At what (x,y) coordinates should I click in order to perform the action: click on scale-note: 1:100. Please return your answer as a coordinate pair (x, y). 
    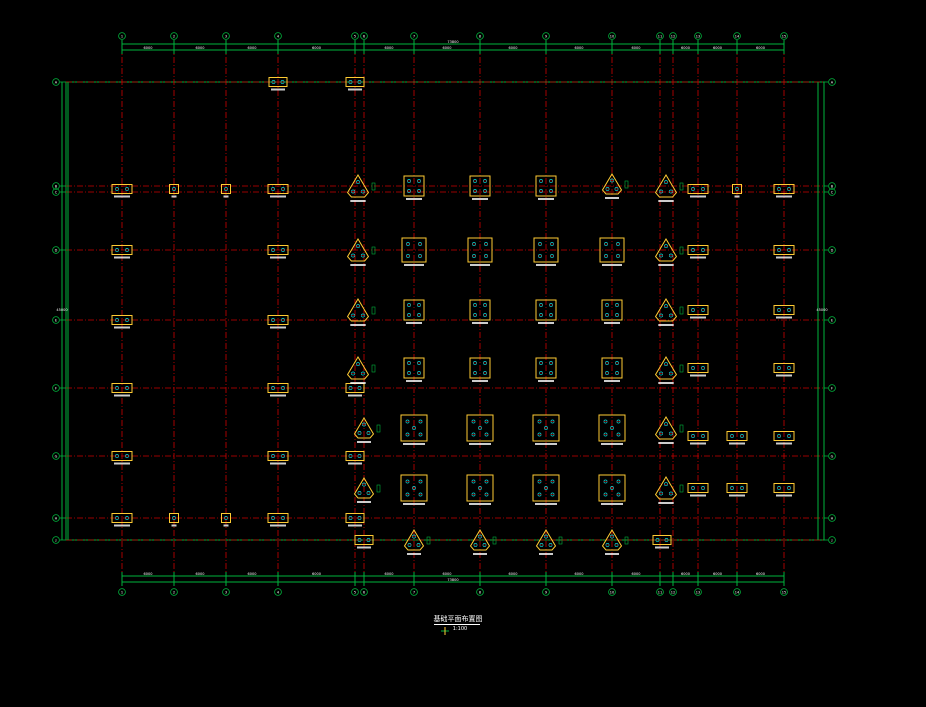
    Looking at the image, I should click on (460, 629).